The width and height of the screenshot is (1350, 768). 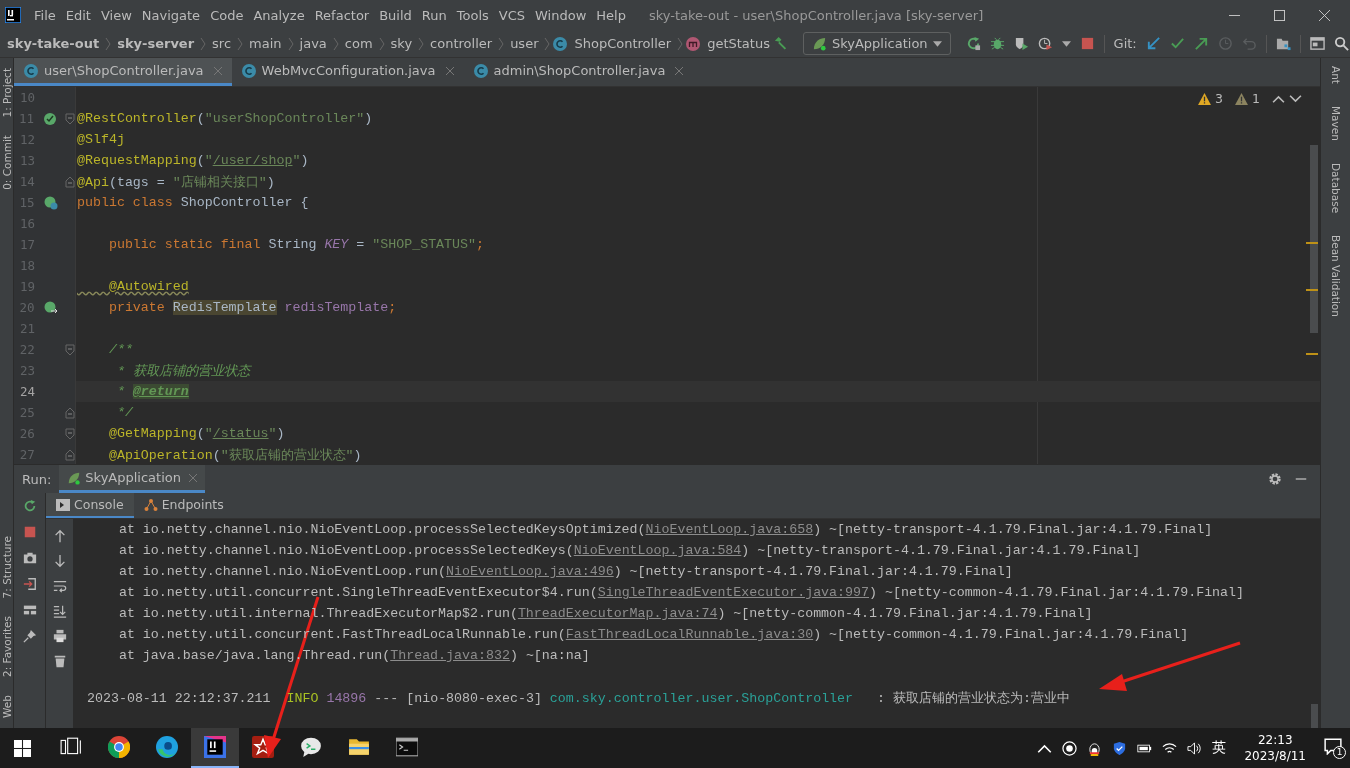 I want to click on leaf-icon, so click(x=74, y=477).